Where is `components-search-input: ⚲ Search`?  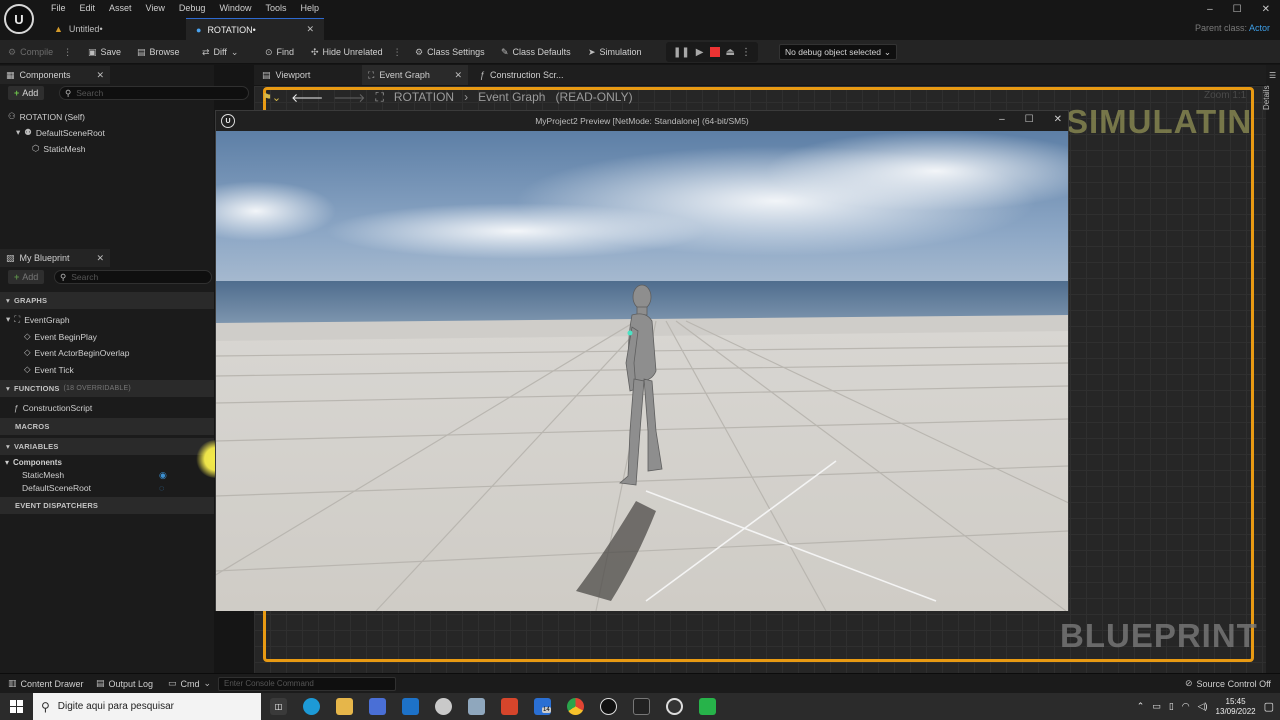
components-search-input: ⚲ Search is located at coordinates (154, 93).